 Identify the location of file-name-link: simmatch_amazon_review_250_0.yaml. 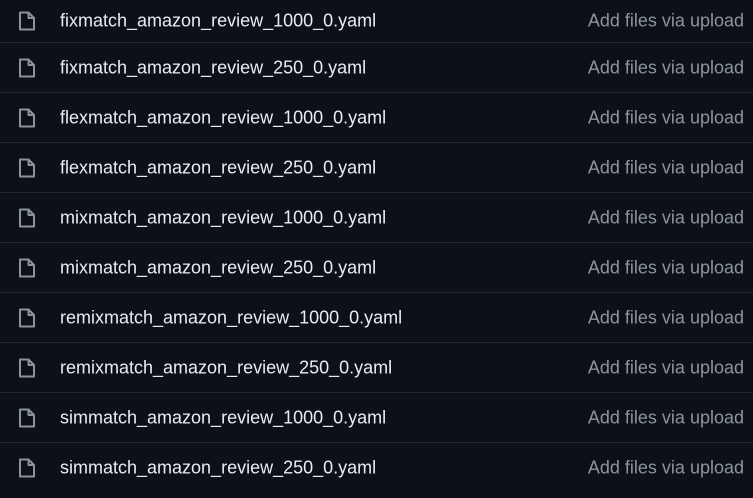
(218, 468).